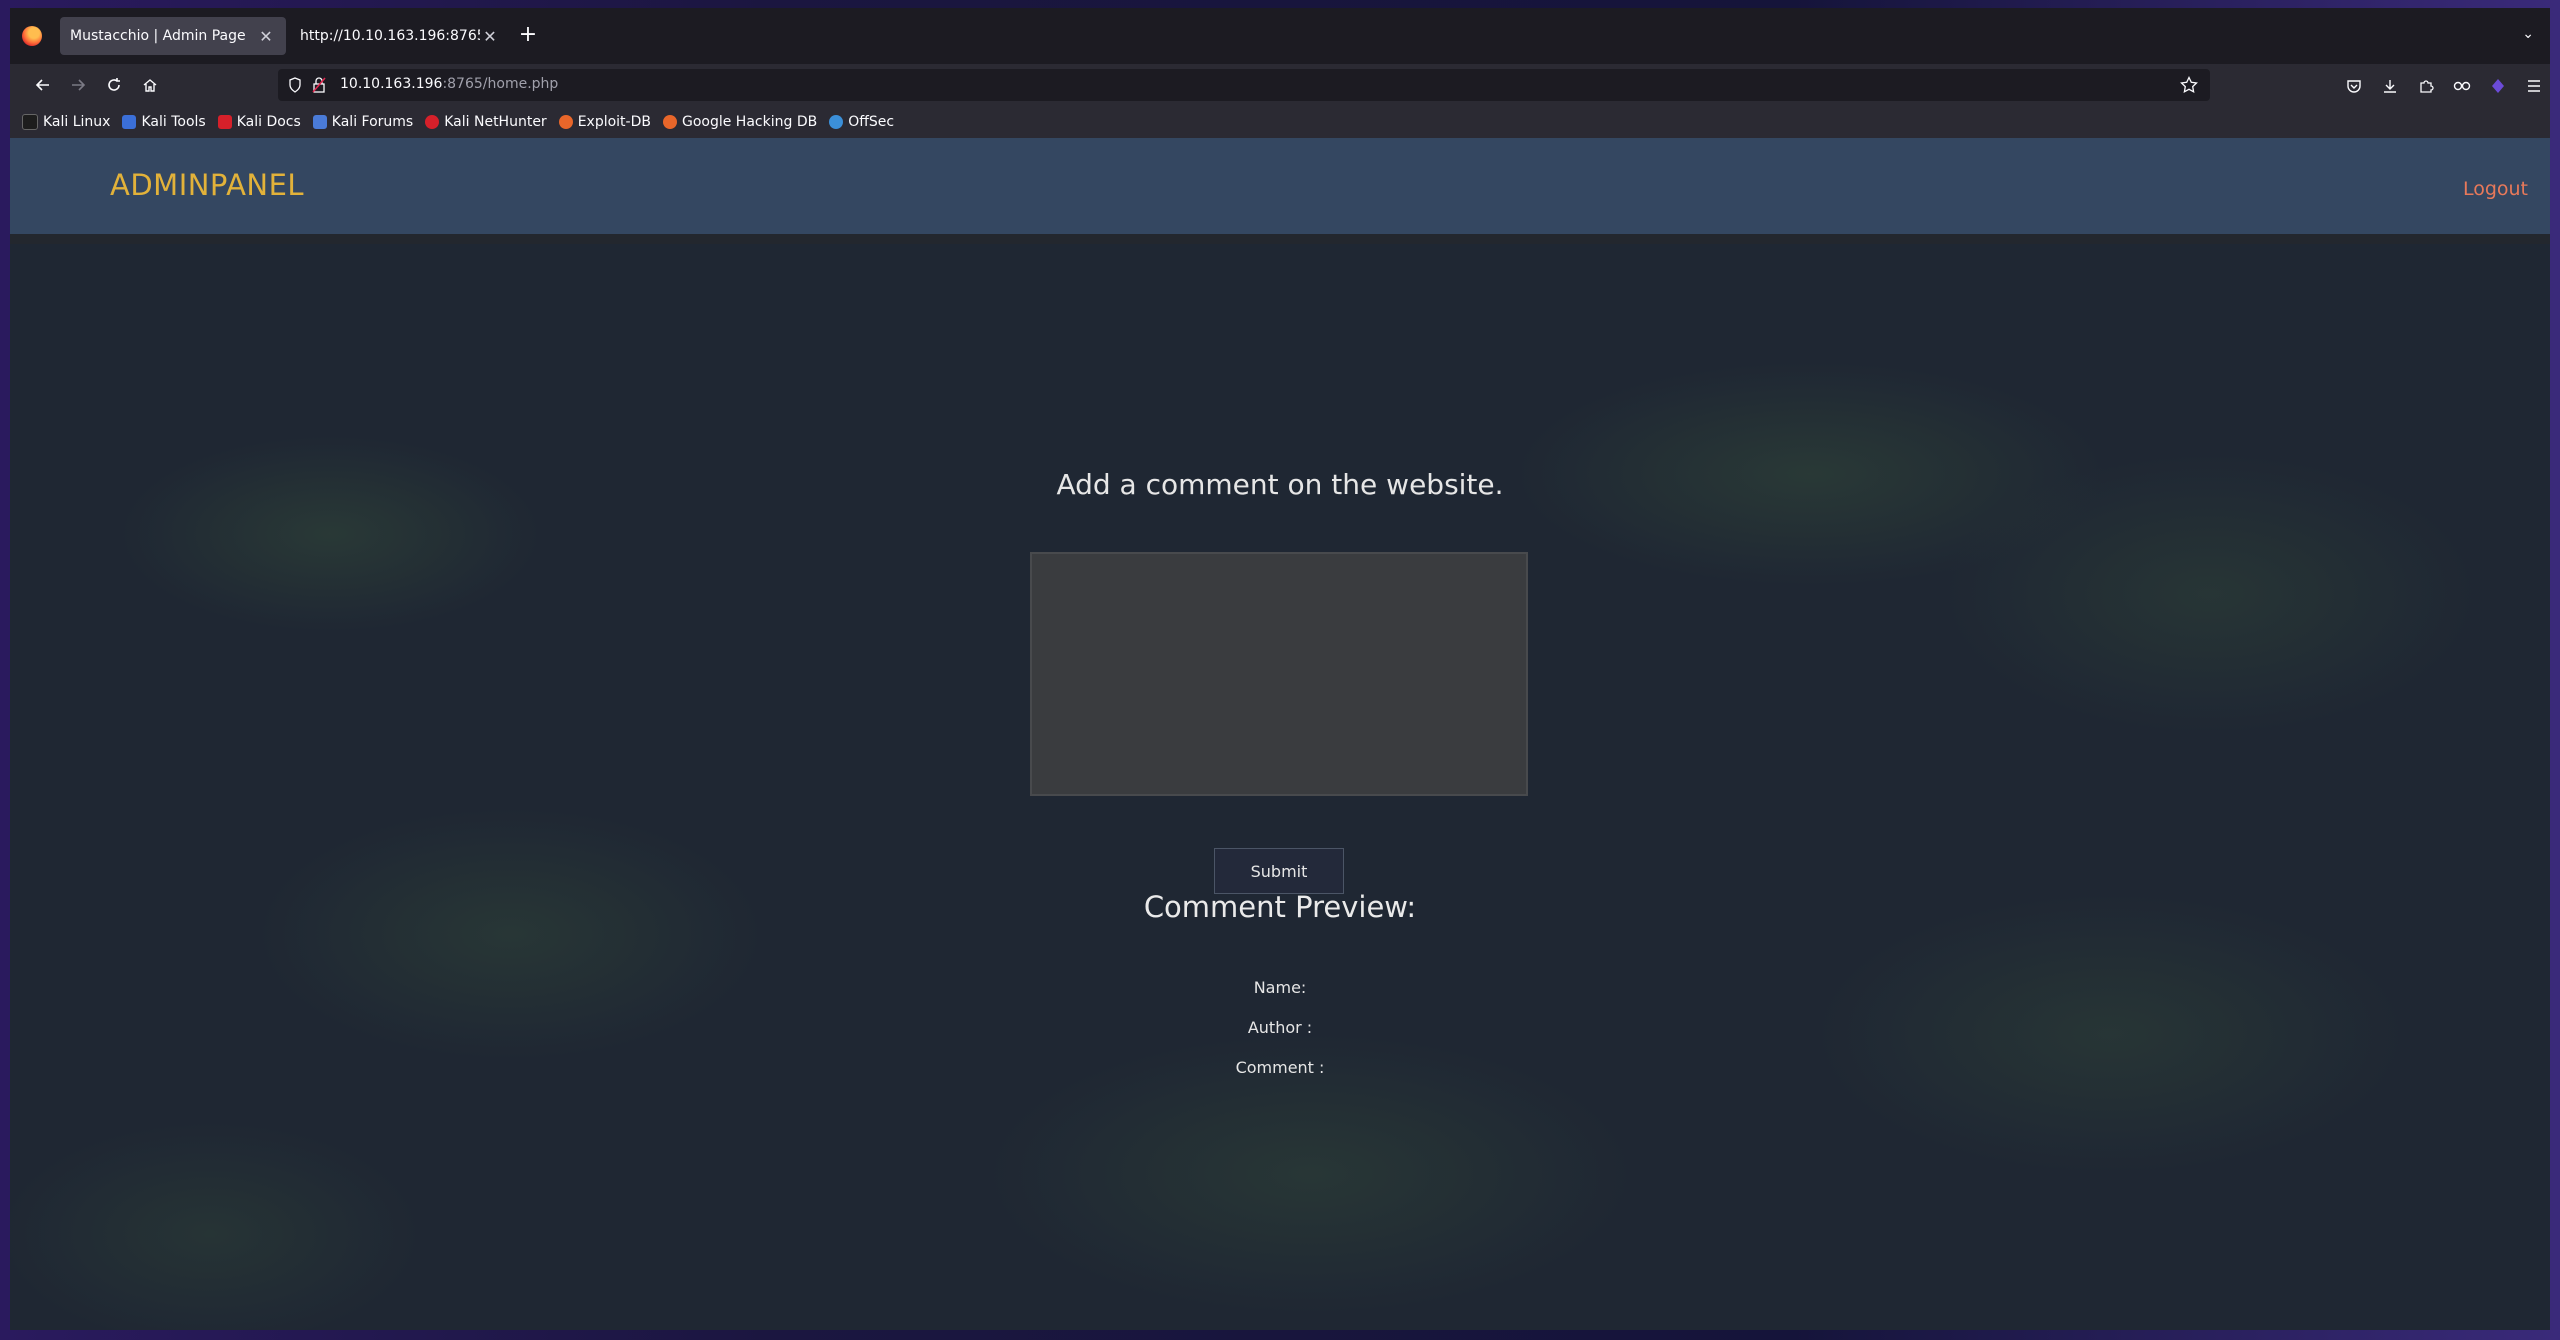 The height and width of the screenshot is (1340, 2560). Describe the element at coordinates (173, 122) in the screenshot. I see `bookmark-label: Kali Tools` at that location.